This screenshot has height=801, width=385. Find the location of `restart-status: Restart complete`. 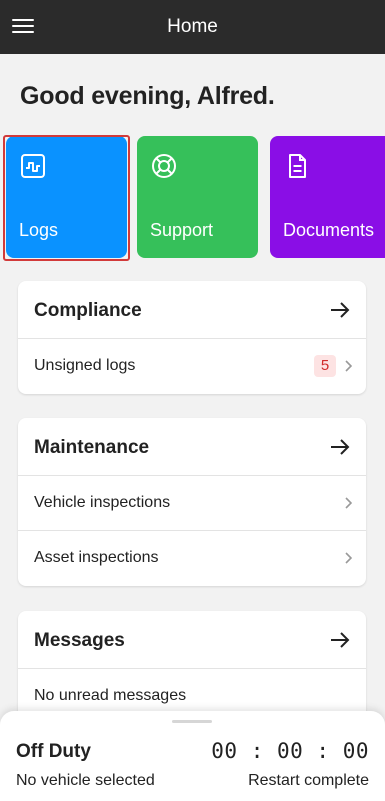

restart-status: Restart complete is located at coordinates (308, 780).